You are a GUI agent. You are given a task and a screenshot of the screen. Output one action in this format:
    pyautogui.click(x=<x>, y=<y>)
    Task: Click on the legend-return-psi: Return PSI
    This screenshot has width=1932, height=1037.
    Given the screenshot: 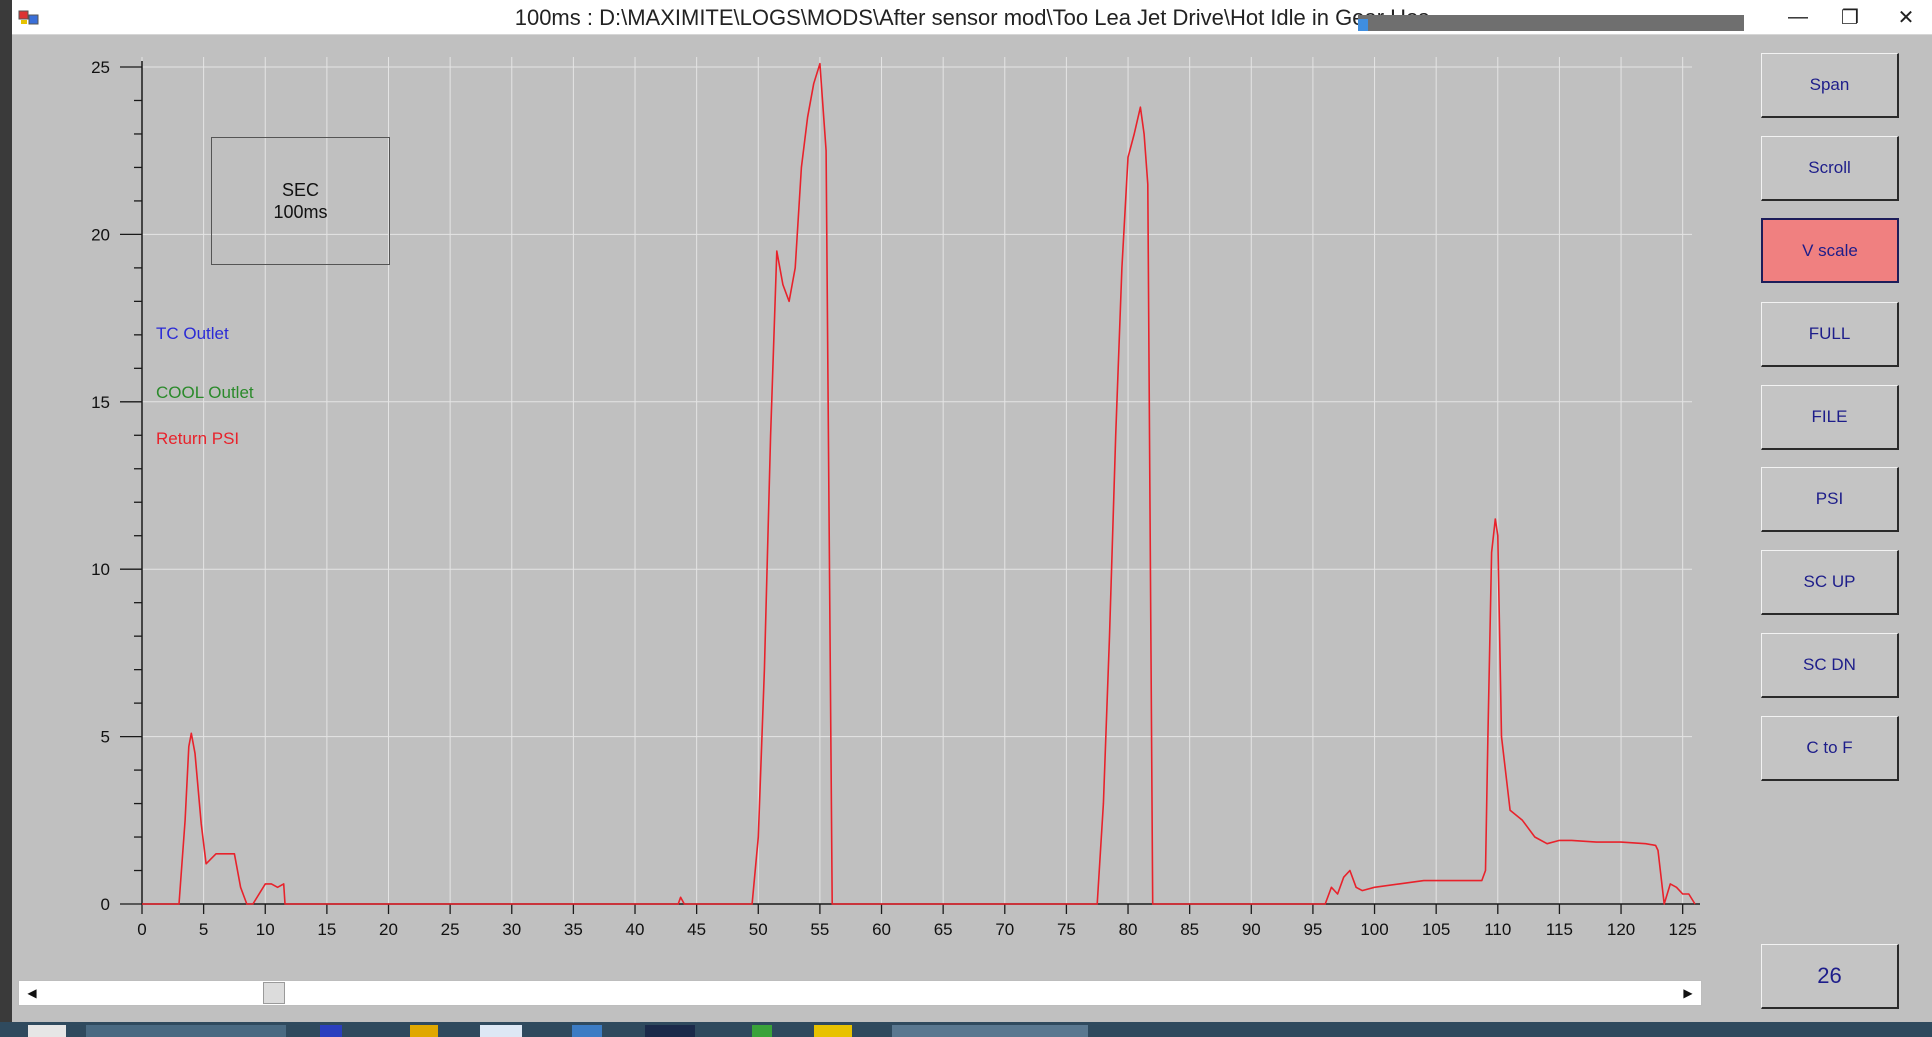 What is the action you would take?
    pyautogui.click(x=198, y=438)
    